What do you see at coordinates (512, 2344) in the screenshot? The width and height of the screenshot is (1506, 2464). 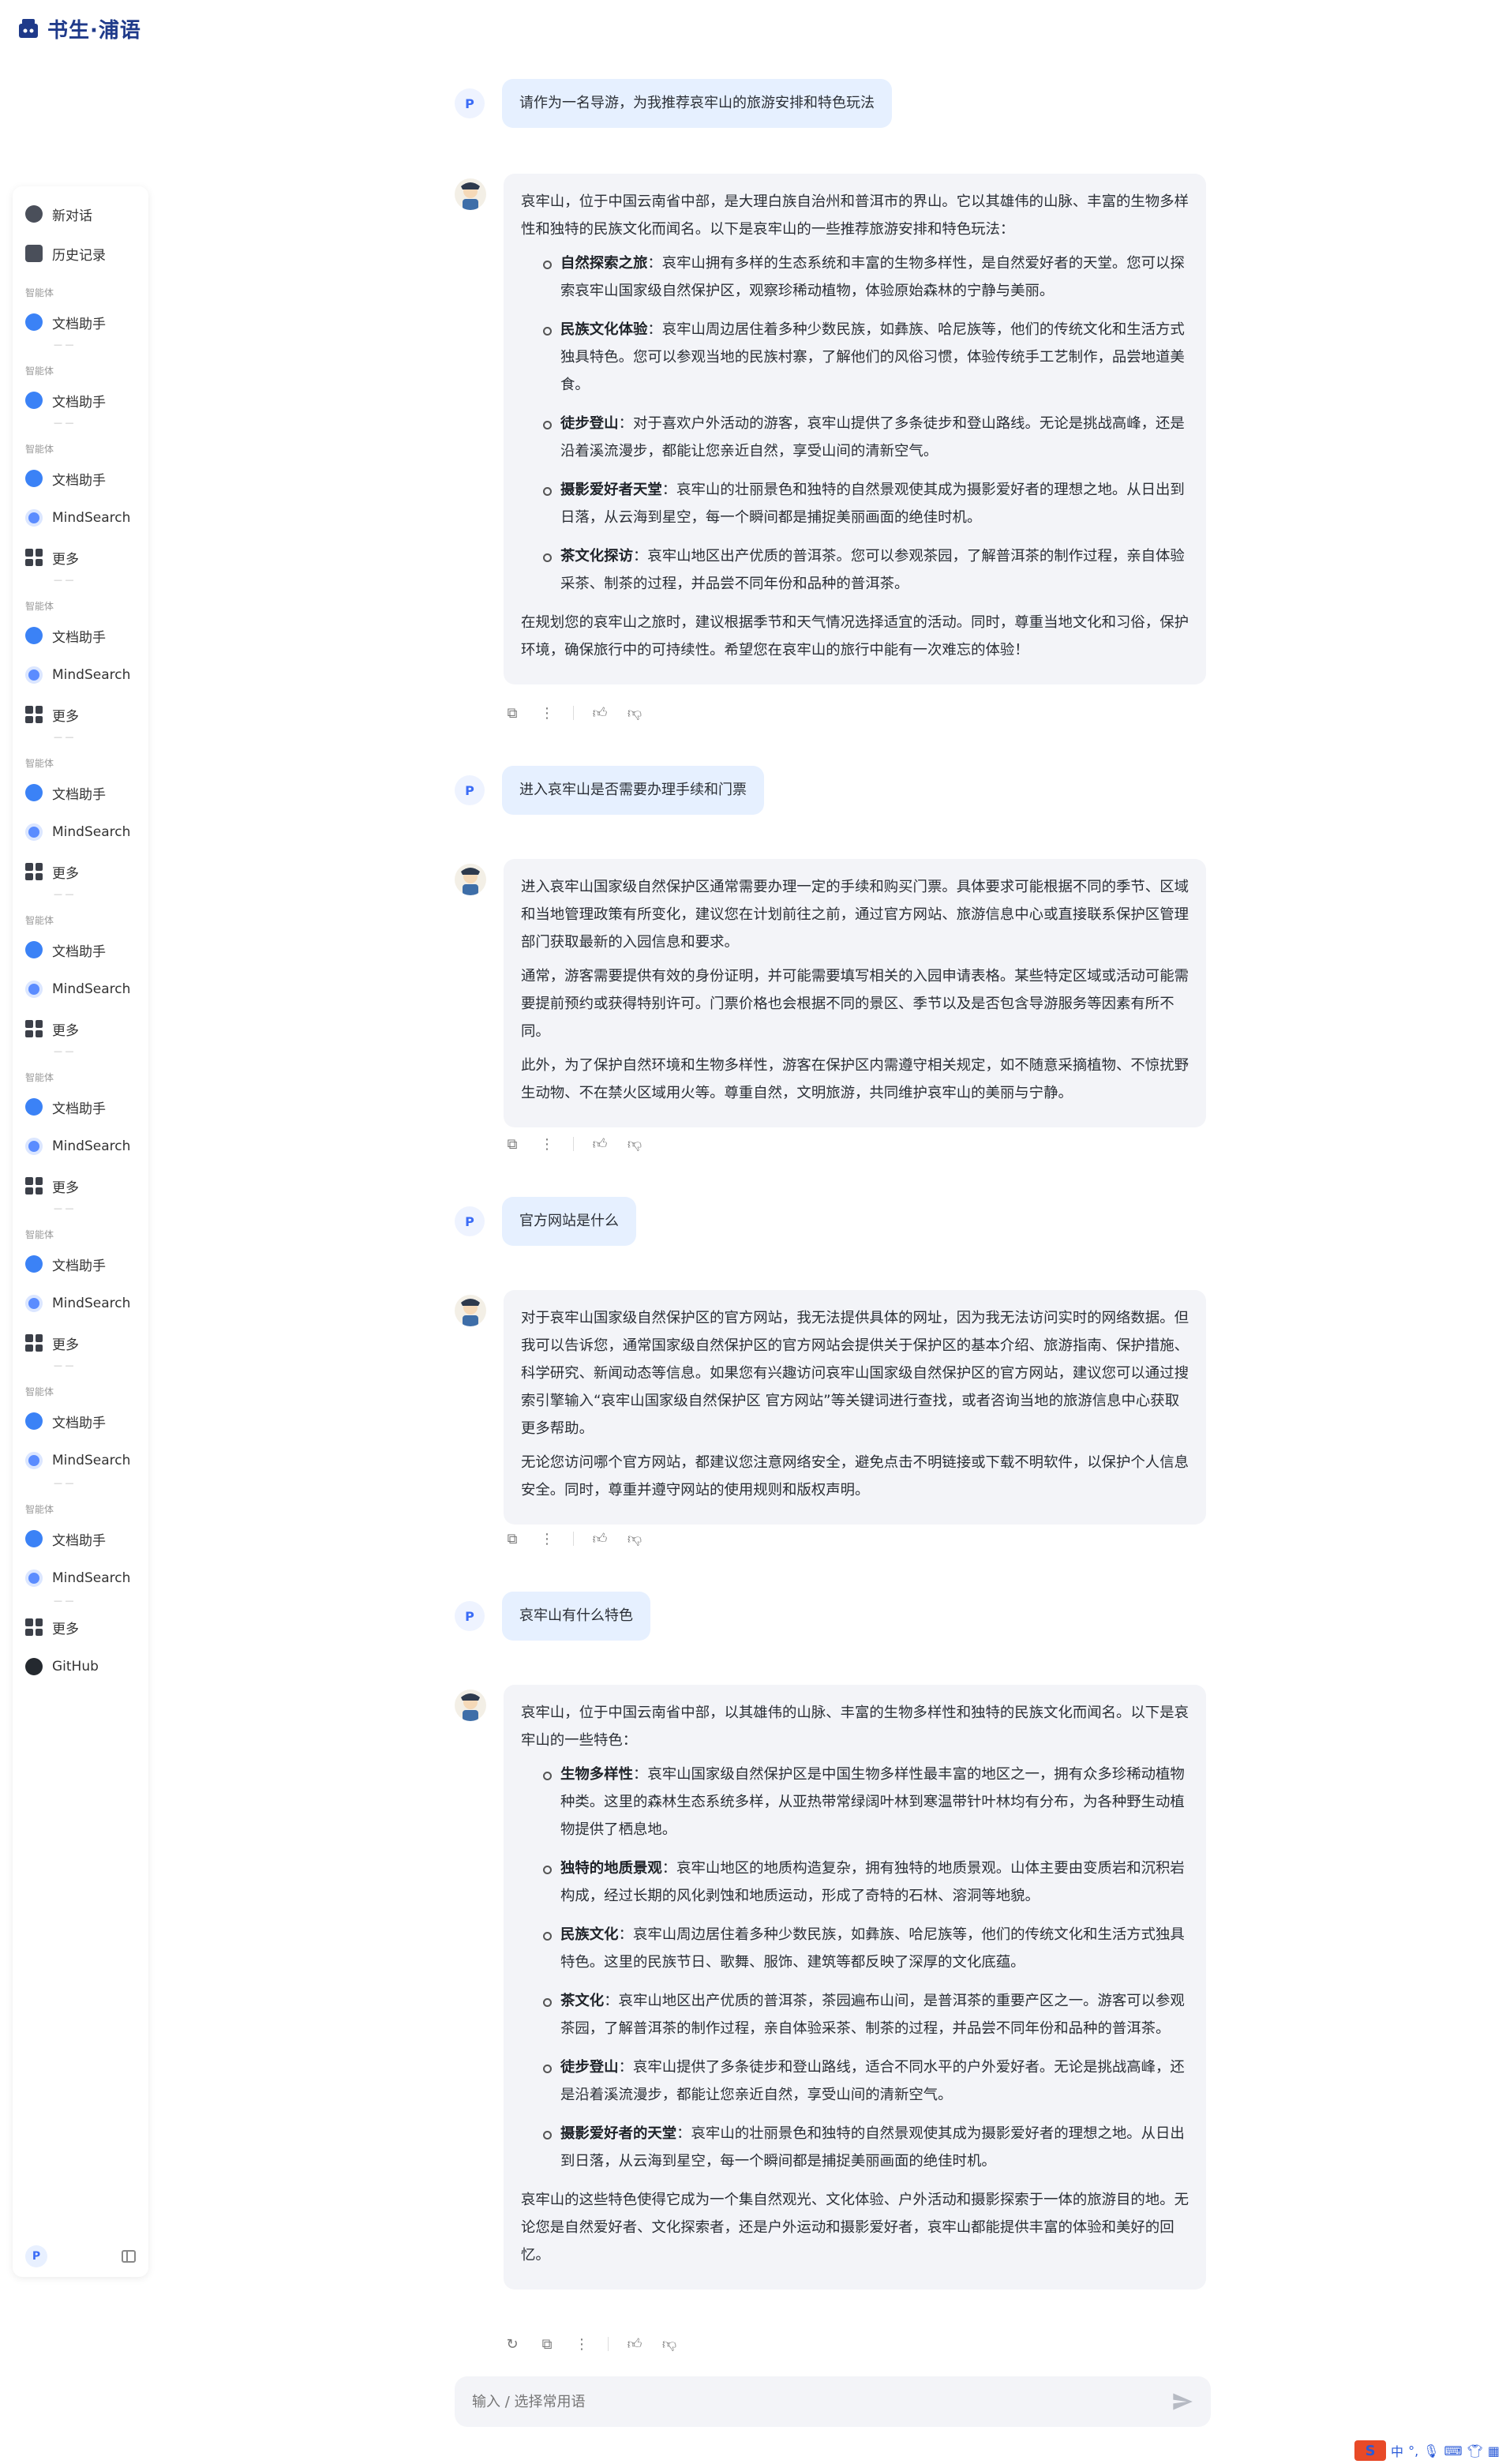 I see `regenerate-icon: ↻` at bounding box center [512, 2344].